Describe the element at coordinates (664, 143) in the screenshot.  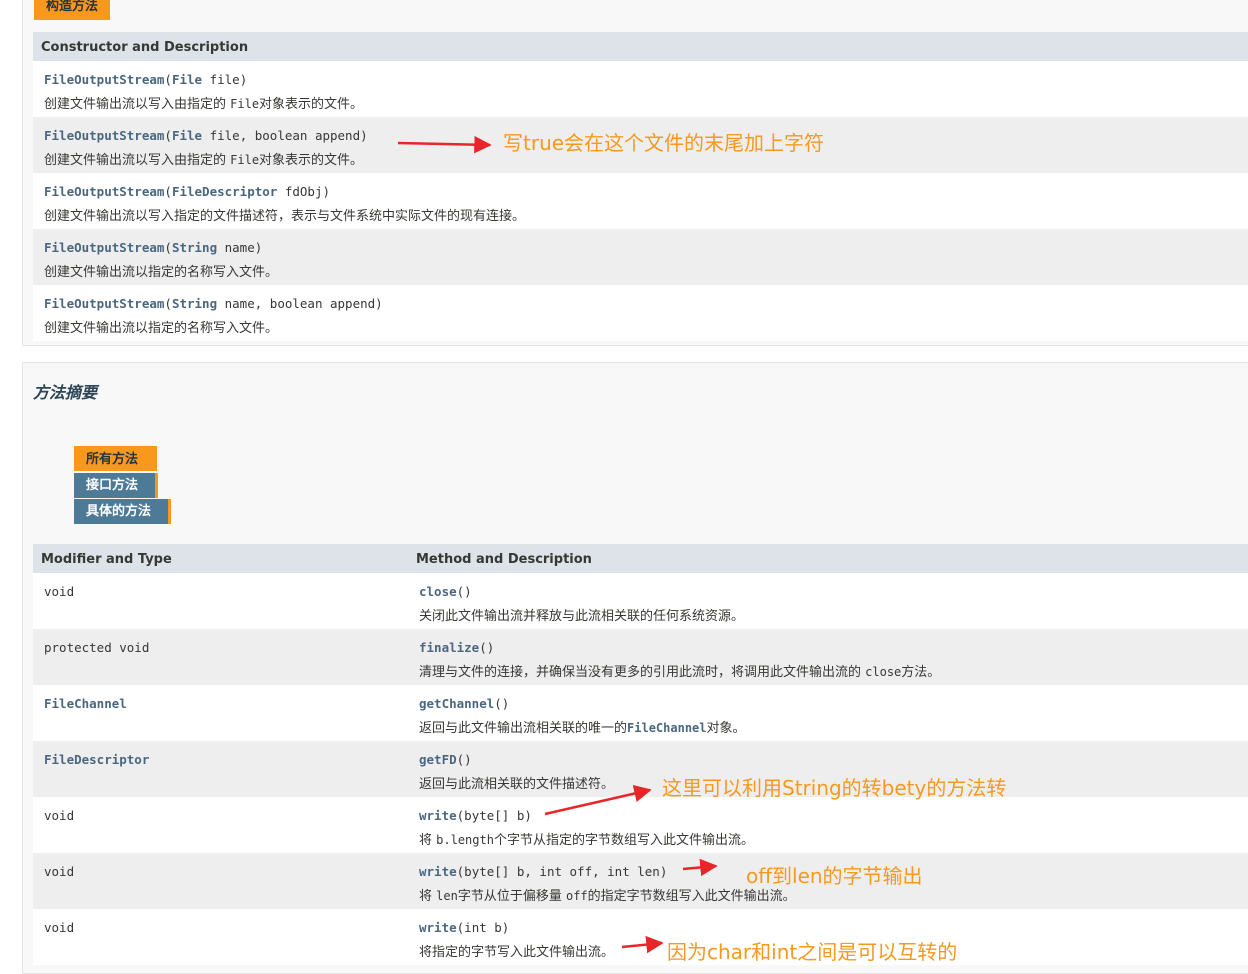
I see `annotation-append: 写true会在这个文件的末尾加上字符` at that location.